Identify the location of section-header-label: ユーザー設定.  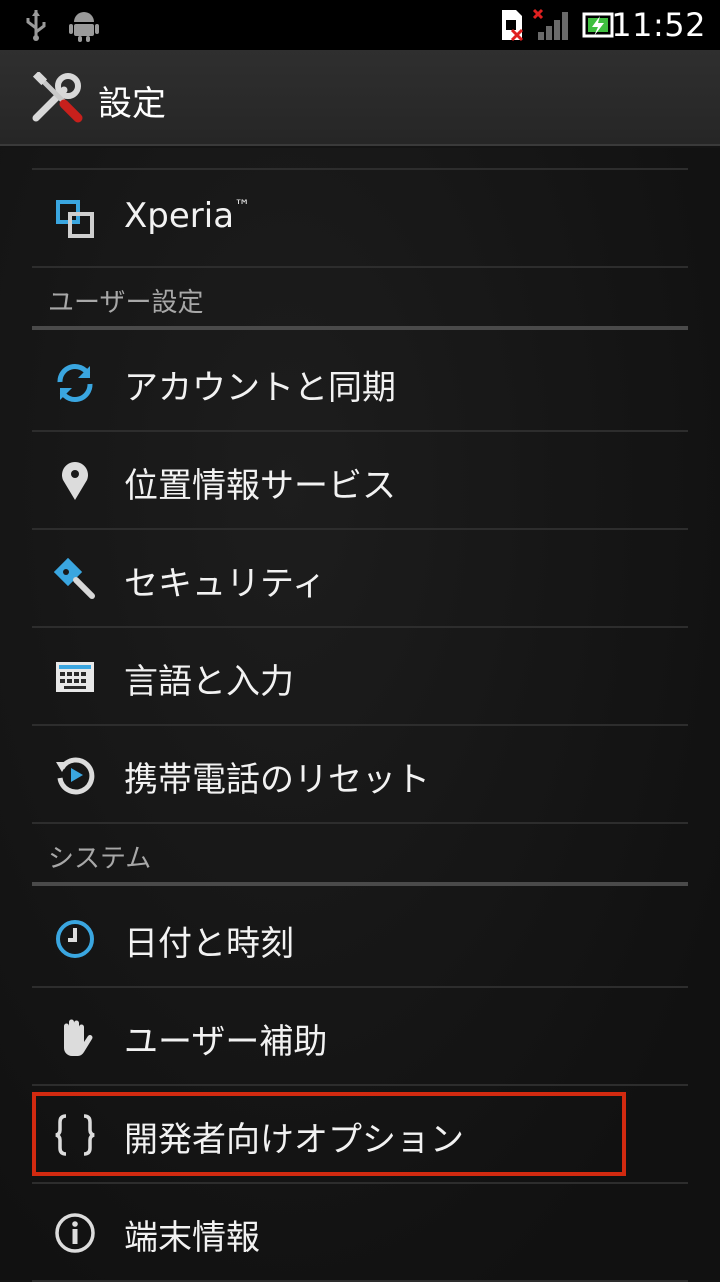
(126, 303).